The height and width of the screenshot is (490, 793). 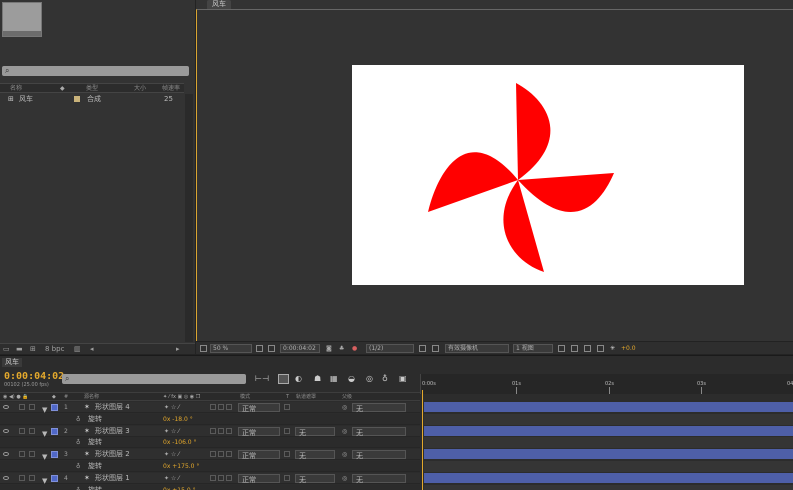 I want to click on col-name: 名称, so click(x=16, y=88).